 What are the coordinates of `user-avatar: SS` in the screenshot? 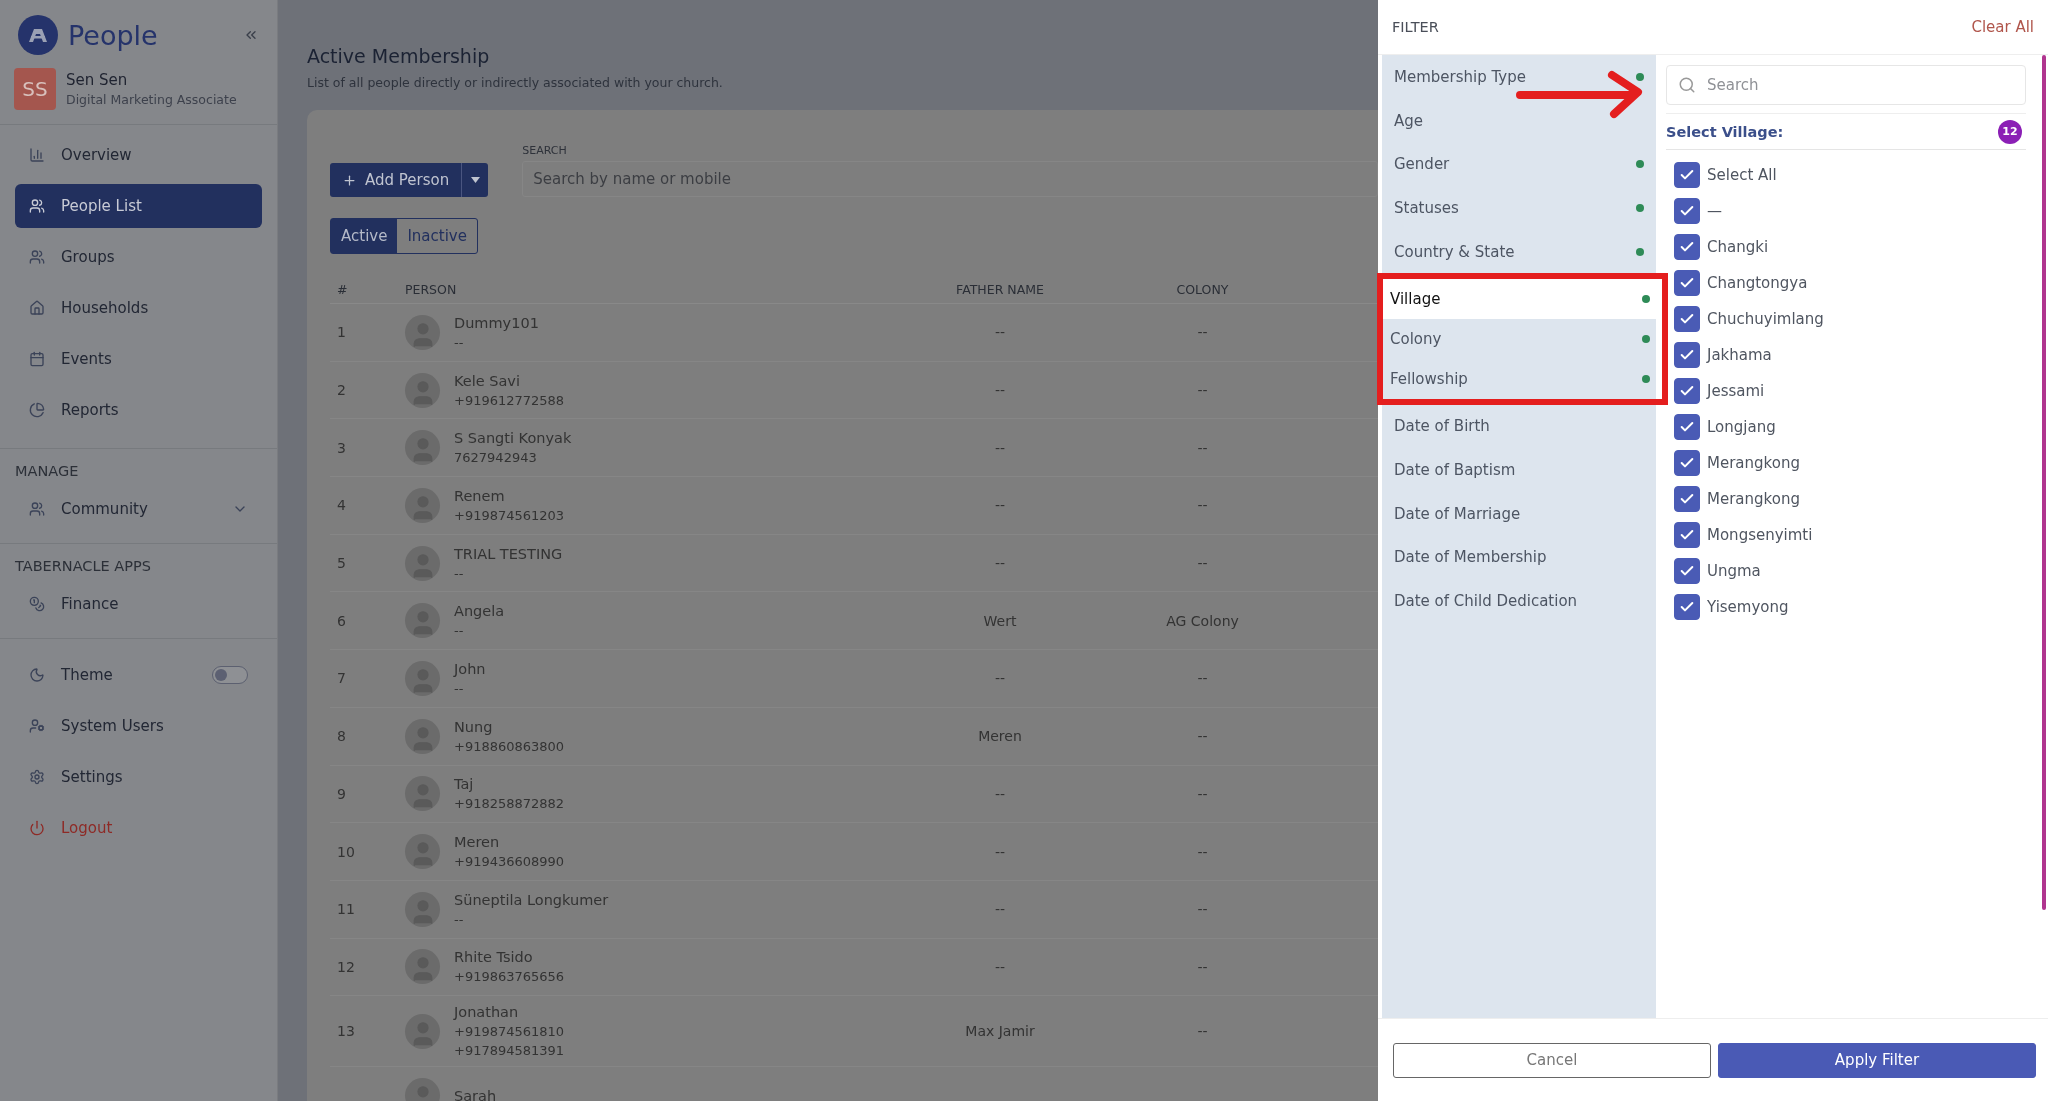 It's located at (35, 89).